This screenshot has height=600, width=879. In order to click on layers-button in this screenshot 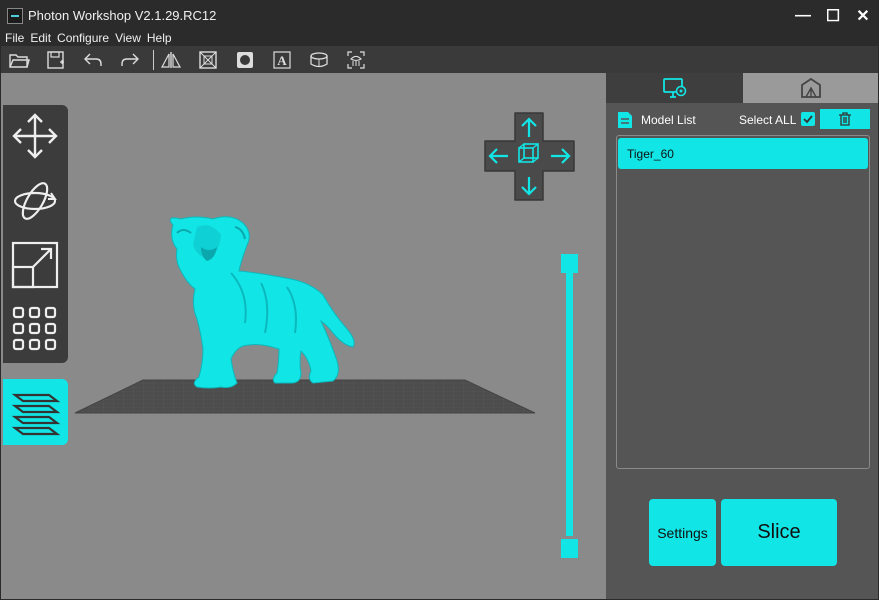, I will do `click(35, 412)`.